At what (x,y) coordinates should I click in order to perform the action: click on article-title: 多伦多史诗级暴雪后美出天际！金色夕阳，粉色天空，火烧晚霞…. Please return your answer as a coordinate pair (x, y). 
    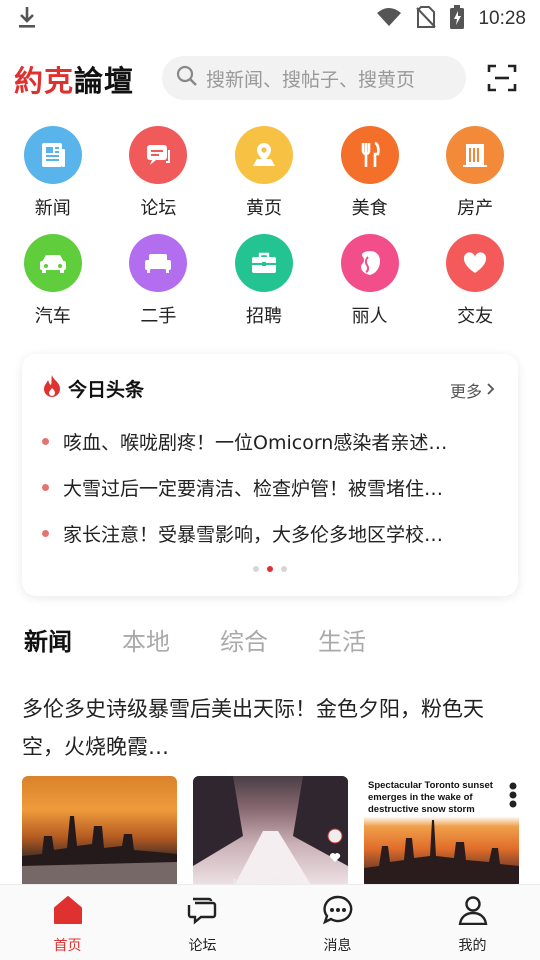
    Looking at the image, I should click on (270, 728).